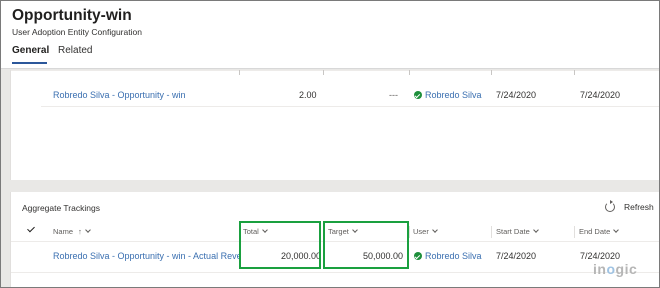  What do you see at coordinates (393, 95) in the screenshot?
I see `target-cell: ---` at bounding box center [393, 95].